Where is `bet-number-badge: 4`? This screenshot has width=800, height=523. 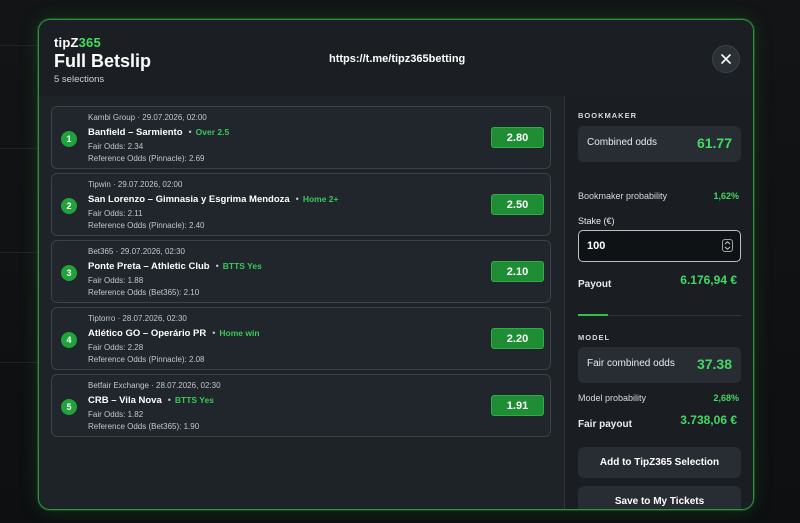
bet-number-badge: 4 is located at coordinates (69, 340).